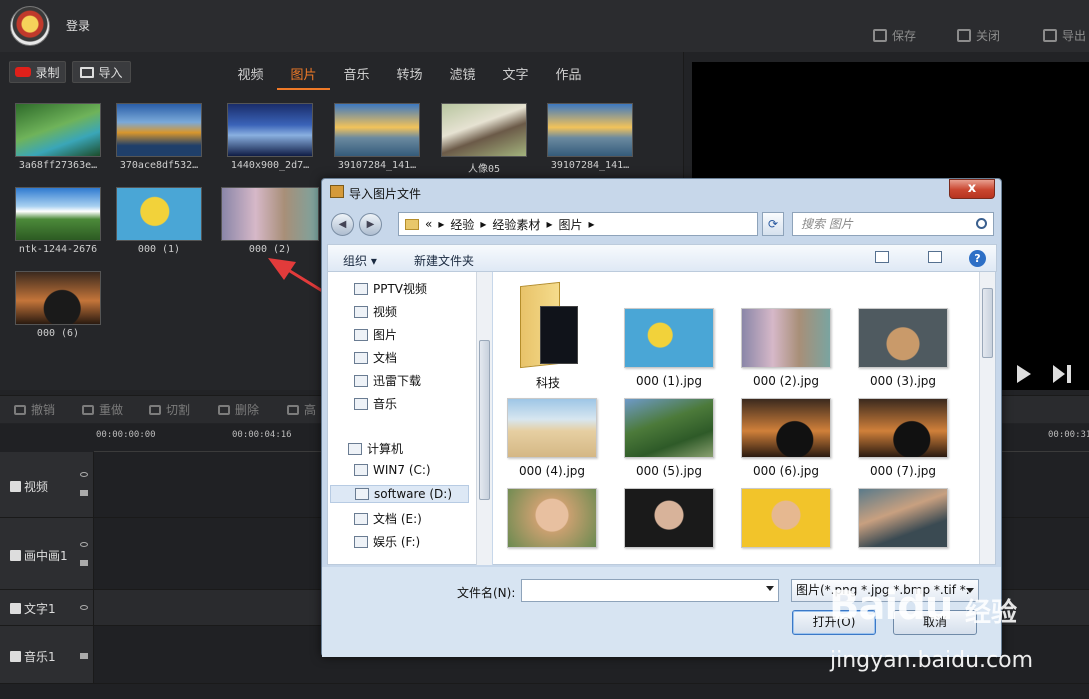 This screenshot has height=699, width=1089. I want to click on file-label: 000 (2).jpg, so click(786, 381).